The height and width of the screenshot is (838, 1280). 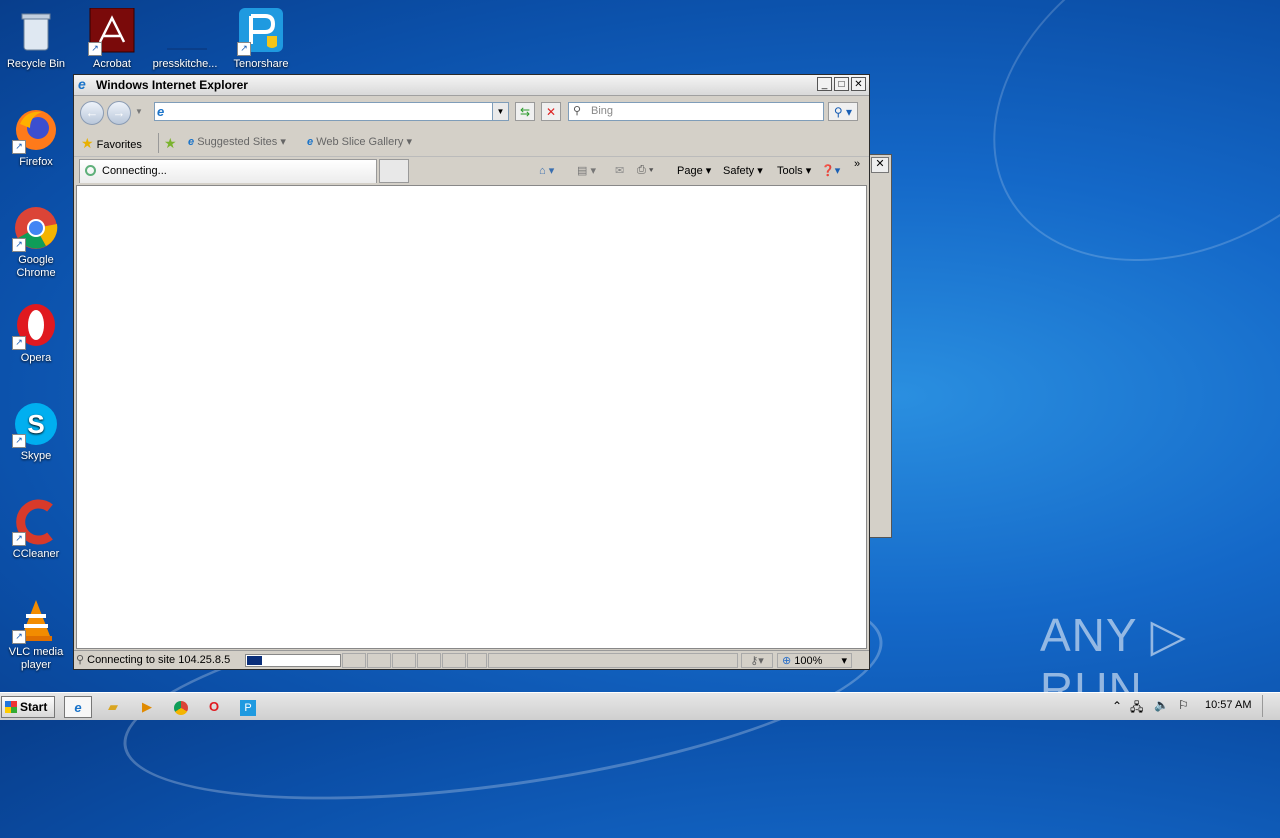 I want to click on read-mail-button: ✉, so click(x=619, y=170).